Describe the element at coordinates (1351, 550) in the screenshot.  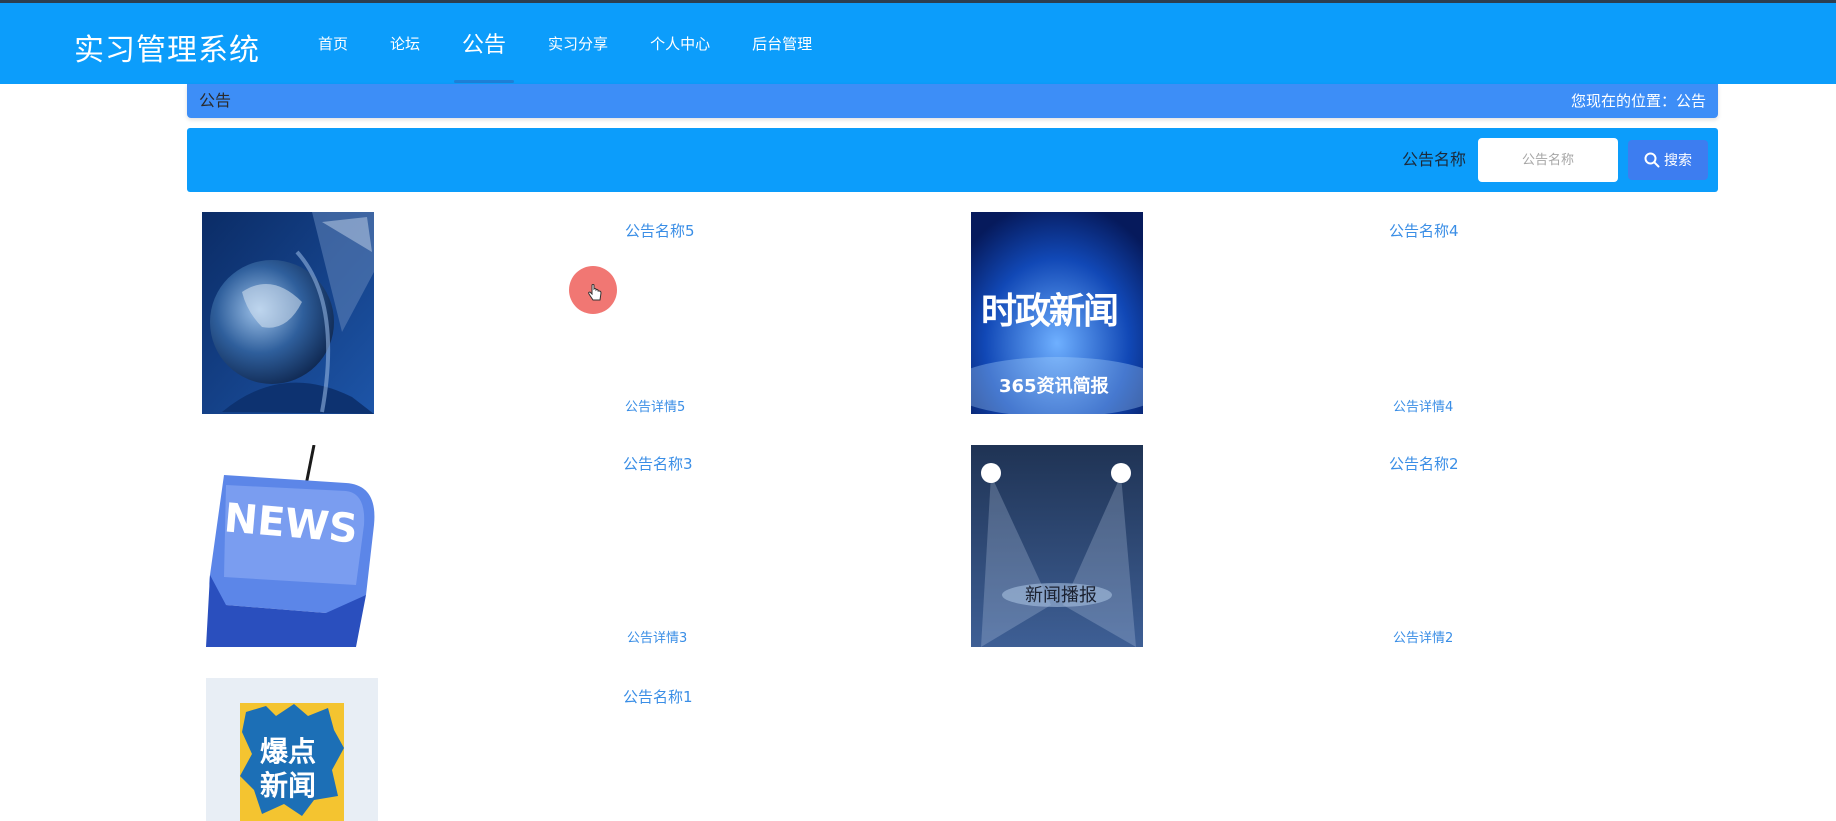
I see `notice-card: 新闻播报 公告名称2 公告详情2` at that location.